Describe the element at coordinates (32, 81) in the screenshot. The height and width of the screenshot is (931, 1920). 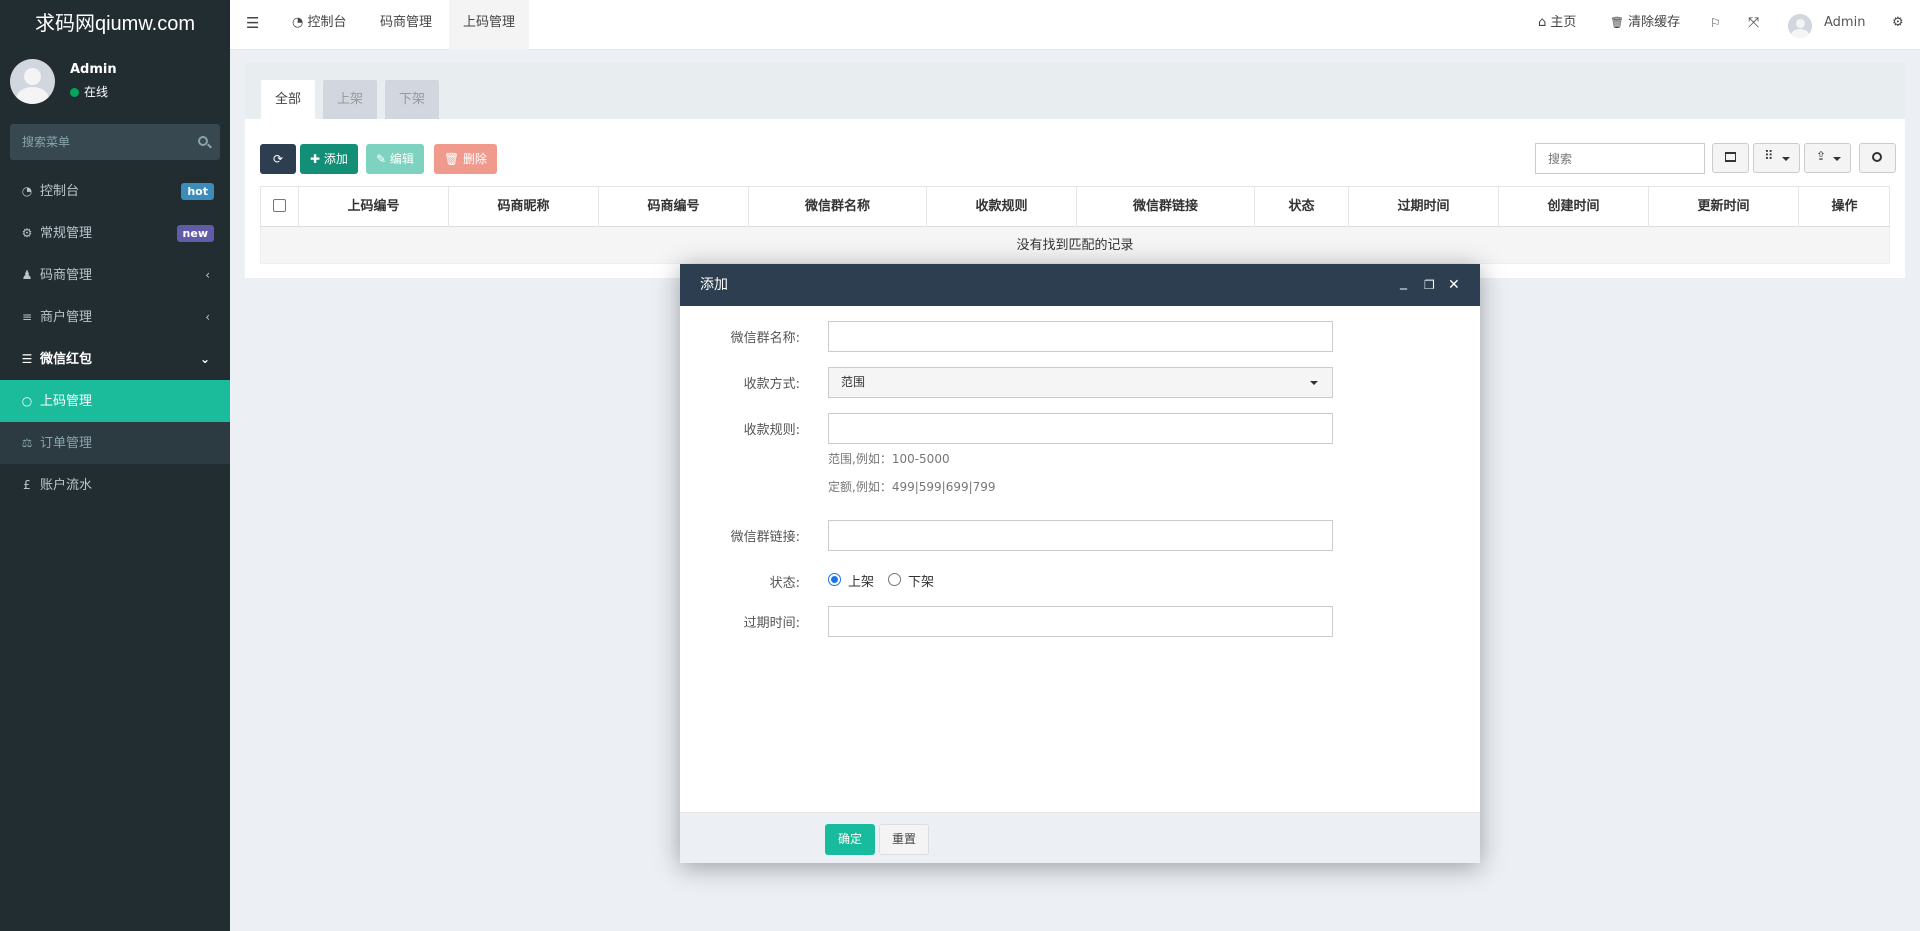
I see `avatar` at that location.